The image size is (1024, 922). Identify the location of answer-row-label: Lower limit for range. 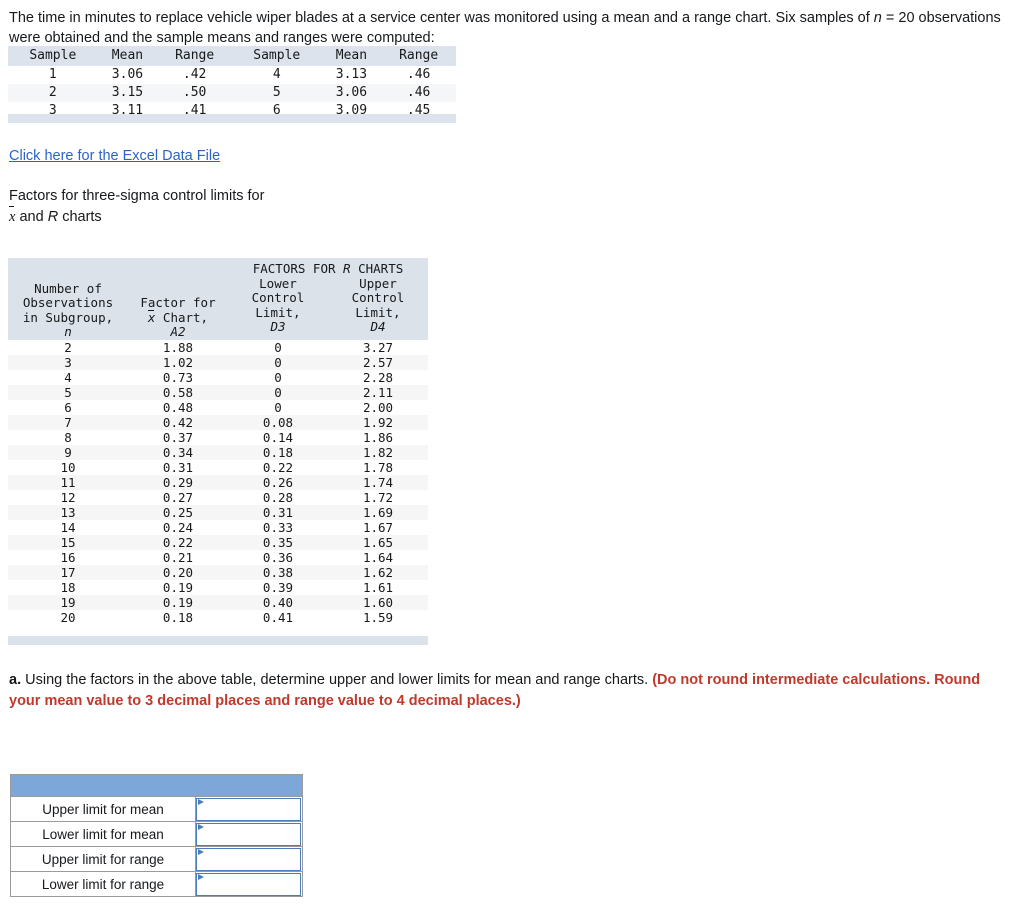
(103, 884).